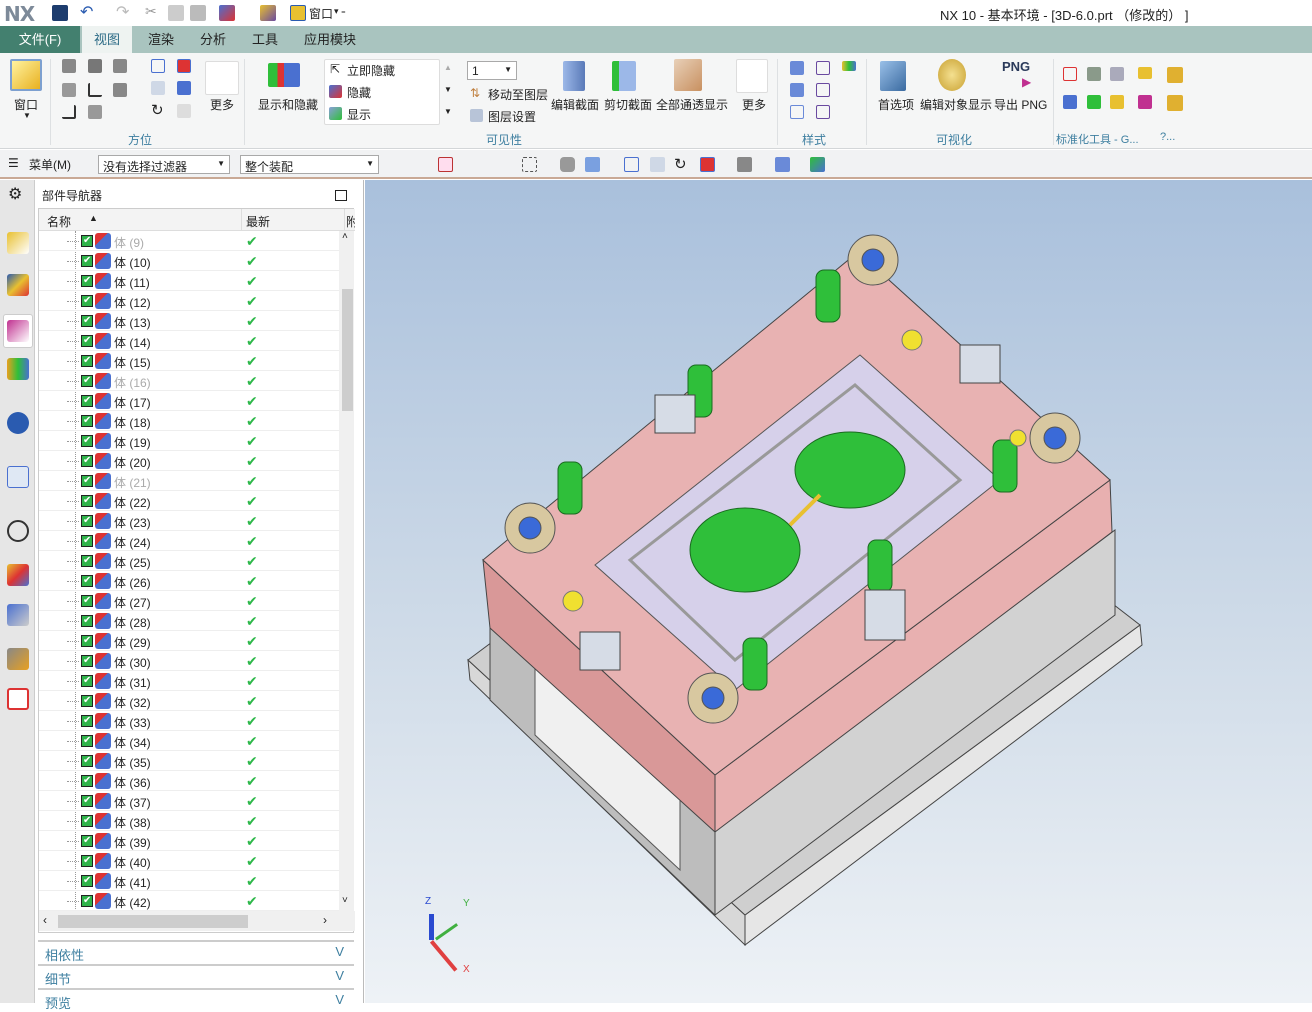  Describe the element at coordinates (744, 164) in the screenshot. I see `render-style-icon` at that location.